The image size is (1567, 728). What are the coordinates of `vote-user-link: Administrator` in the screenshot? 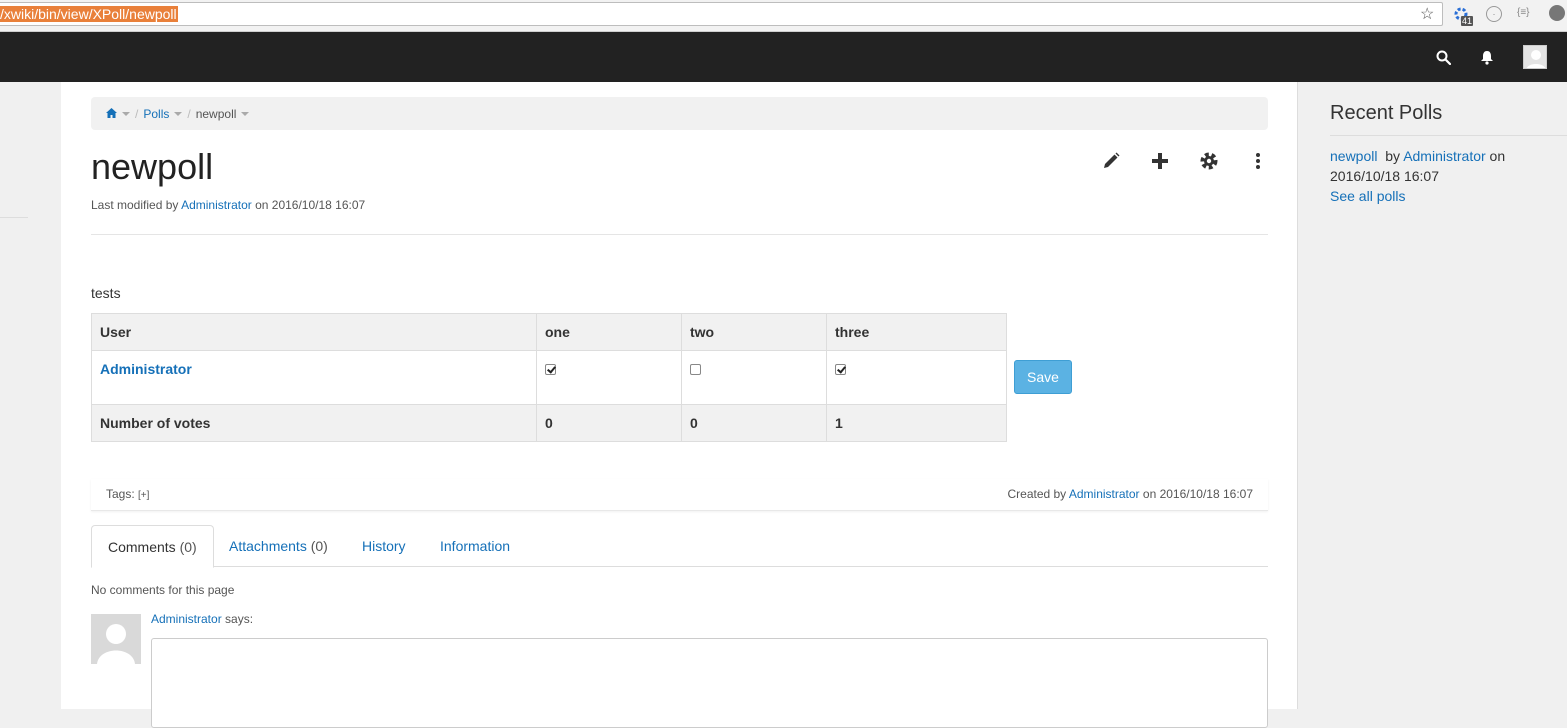 It's located at (146, 369).